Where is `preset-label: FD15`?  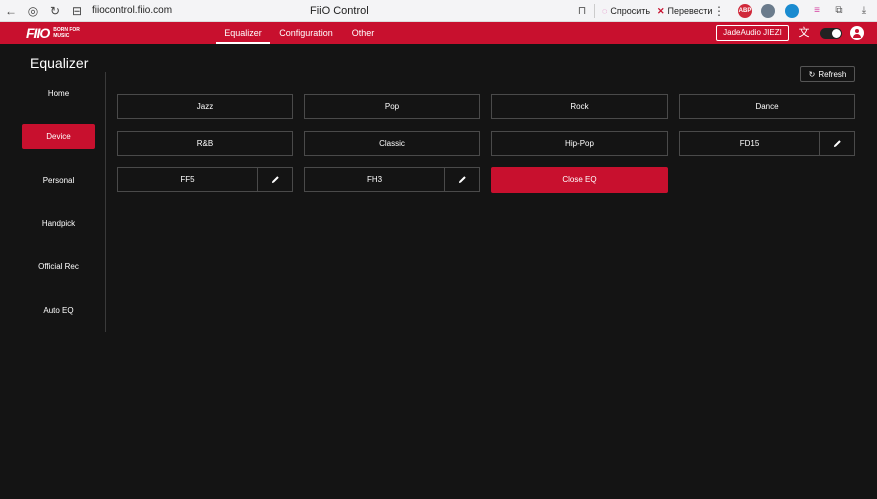 preset-label: FD15 is located at coordinates (749, 143).